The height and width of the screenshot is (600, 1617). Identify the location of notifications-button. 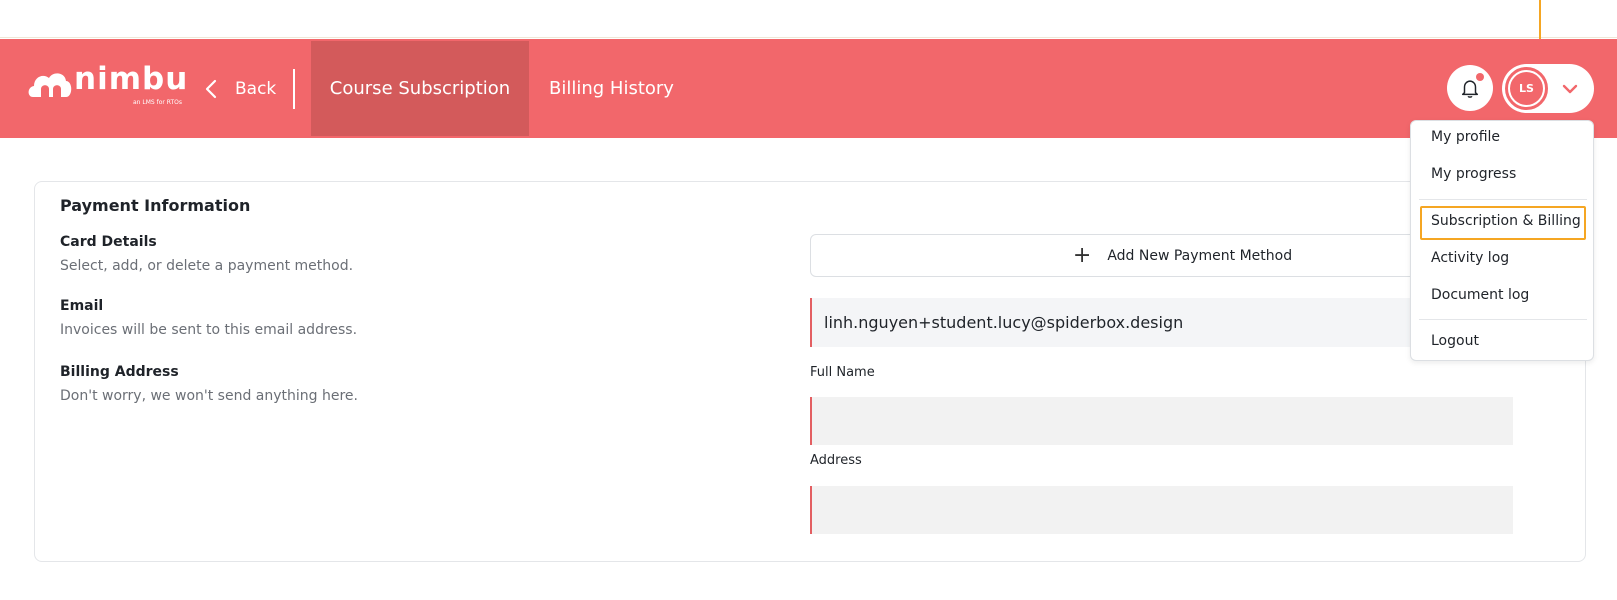
(1470, 88).